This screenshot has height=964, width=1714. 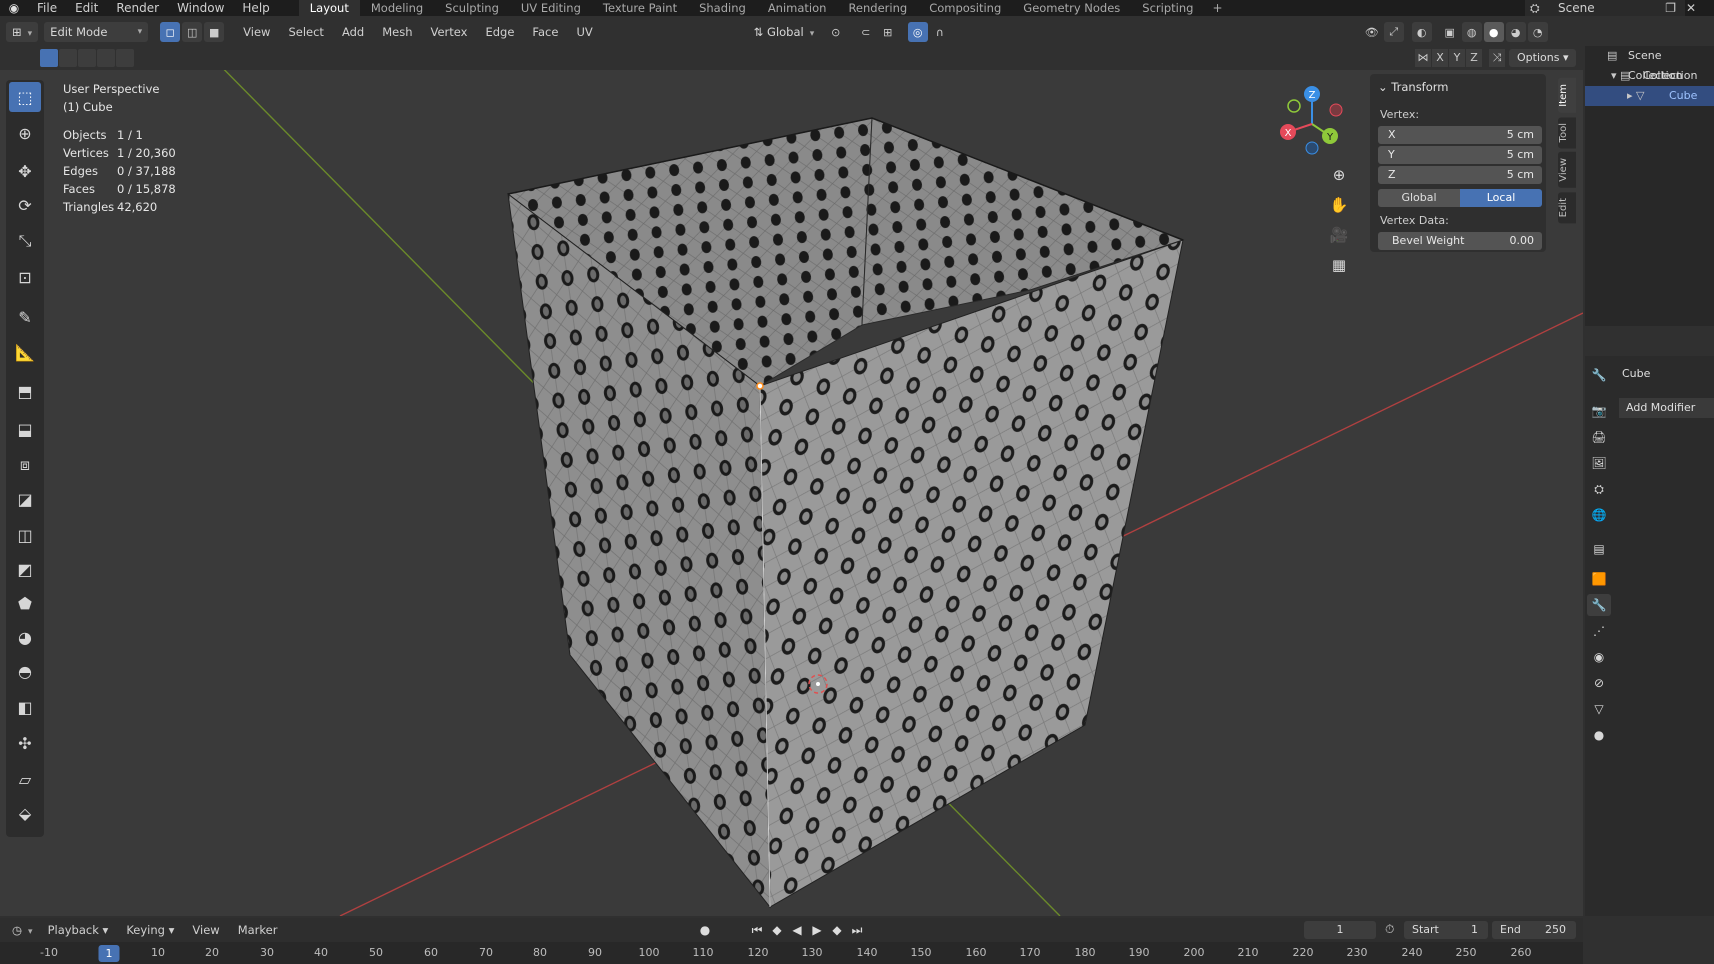 I want to click on add-cube-tool-icon: ⬒, so click(x=25, y=391).